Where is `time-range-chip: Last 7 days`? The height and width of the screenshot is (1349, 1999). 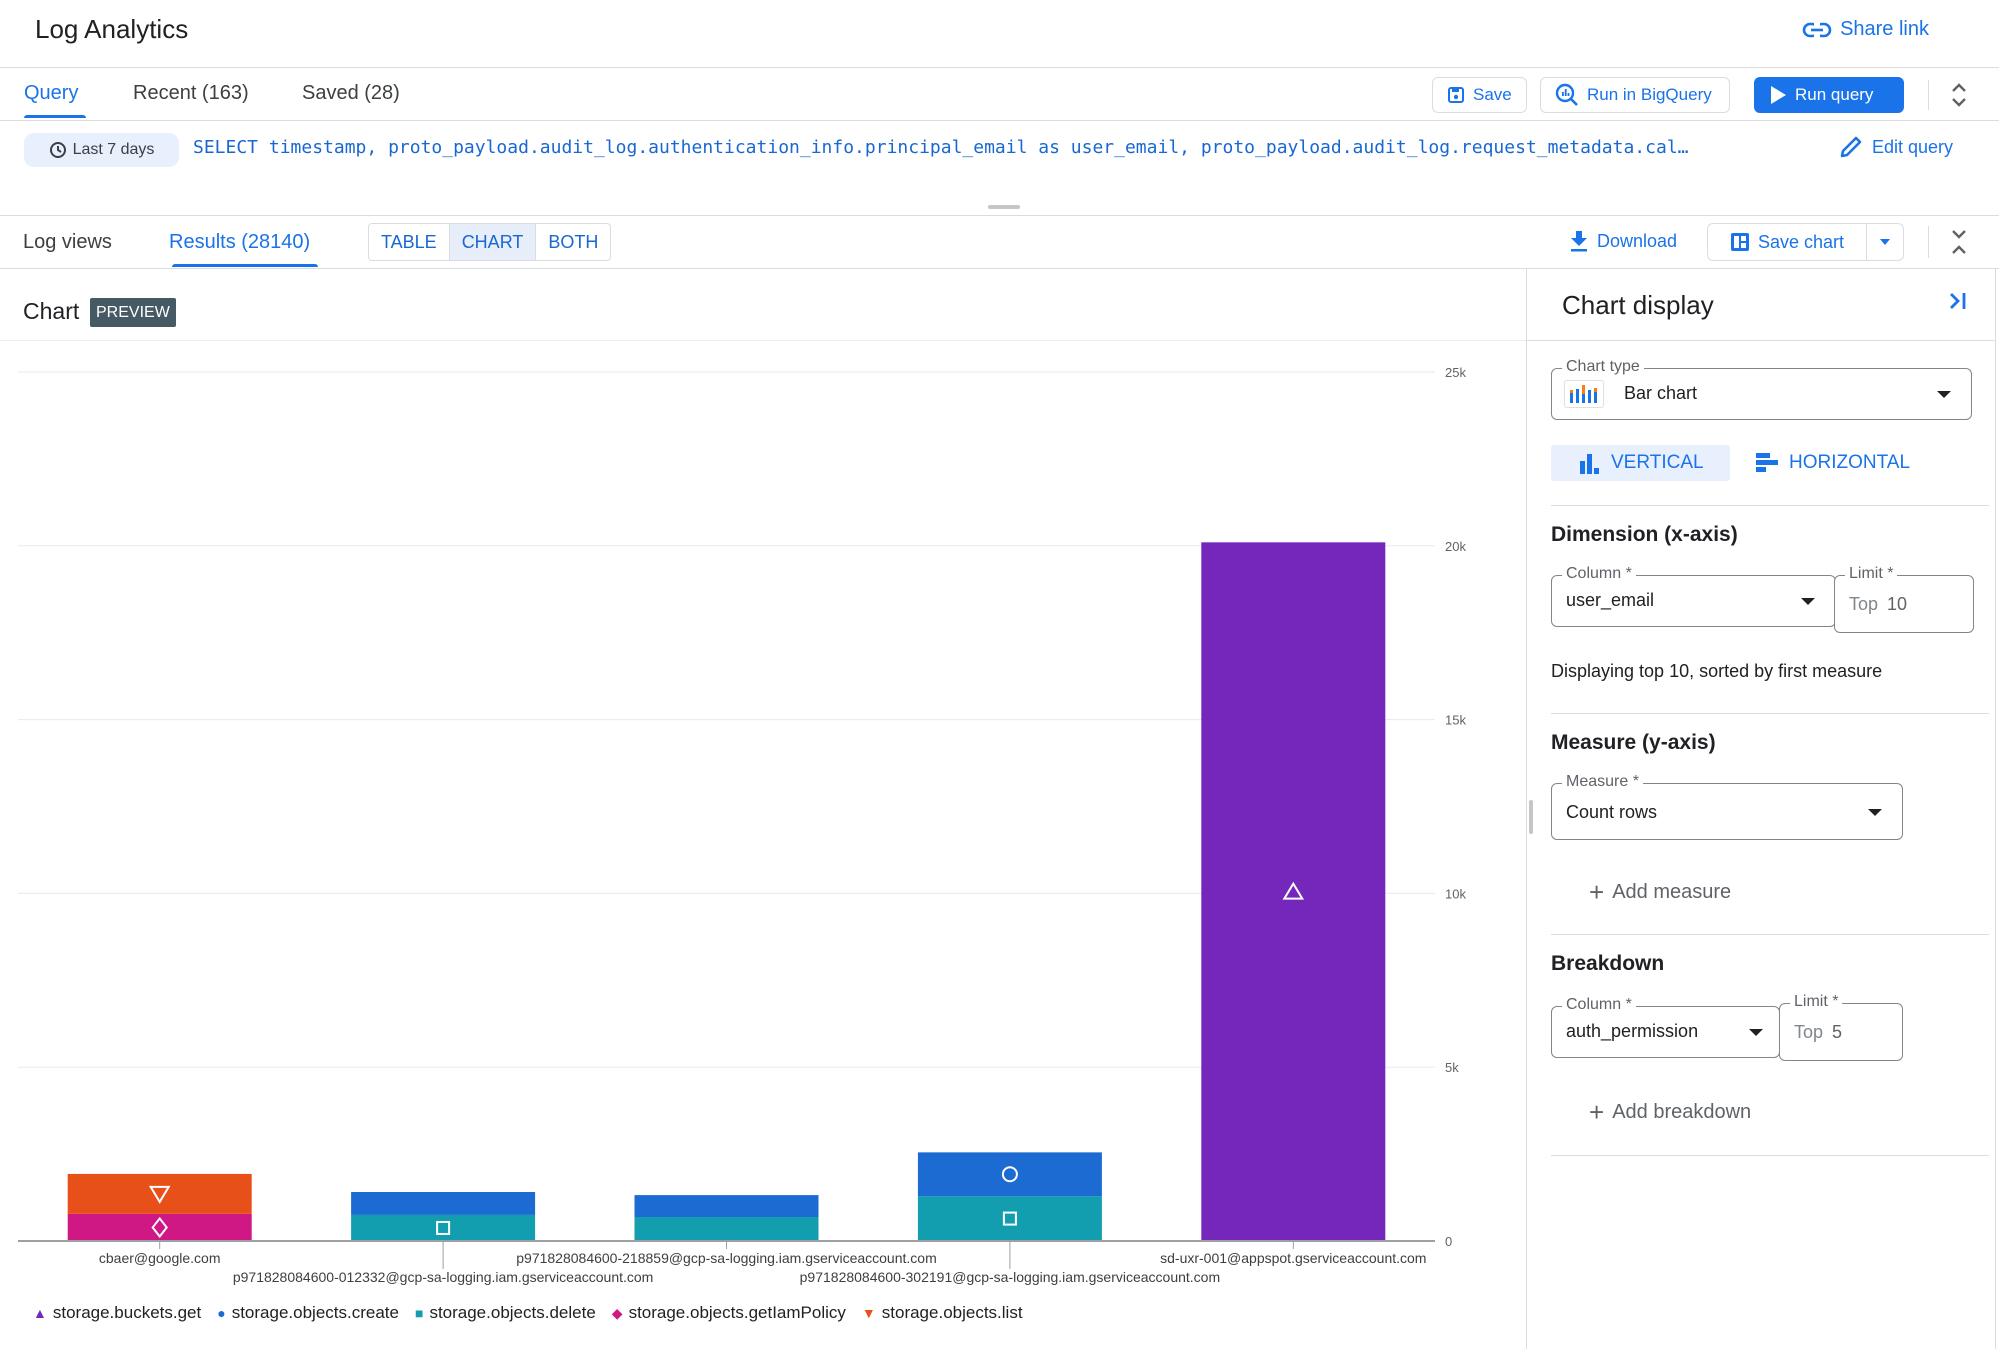 time-range-chip: Last 7 days is located at coordinates (101, 150).